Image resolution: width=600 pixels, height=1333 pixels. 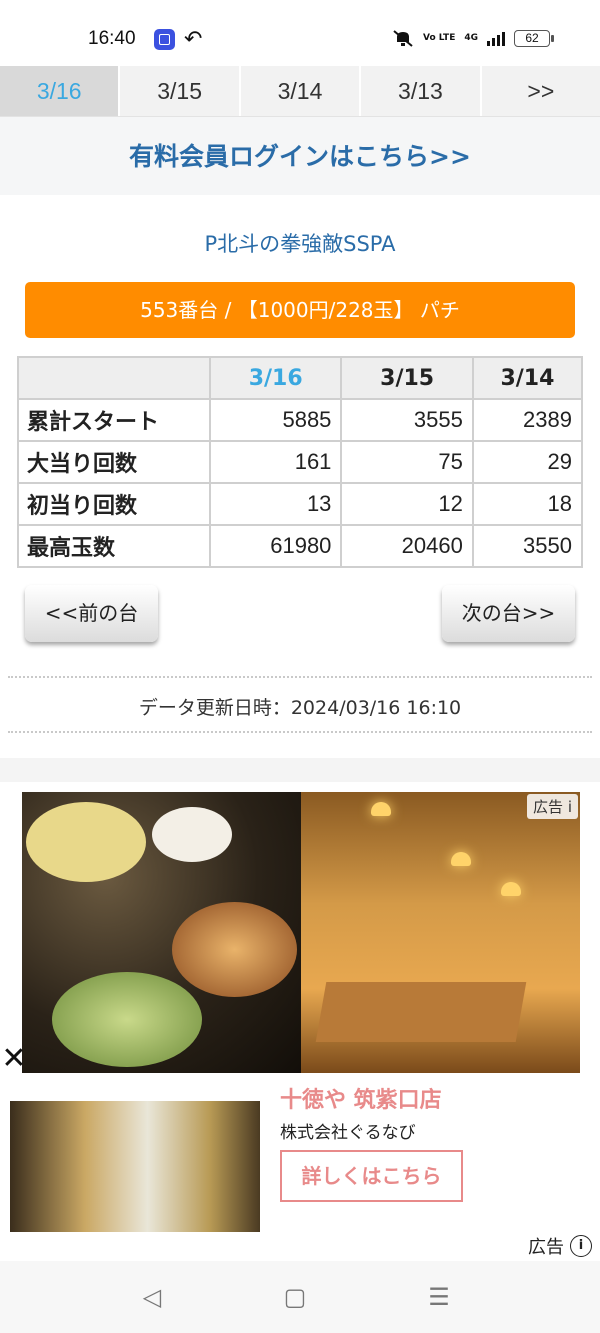 I want to click on bottom-ad: 十徳や 筑紫口店 株式会社ぐるなび 詳しくはこちら 広告 i, so click(x=300, y=1167).